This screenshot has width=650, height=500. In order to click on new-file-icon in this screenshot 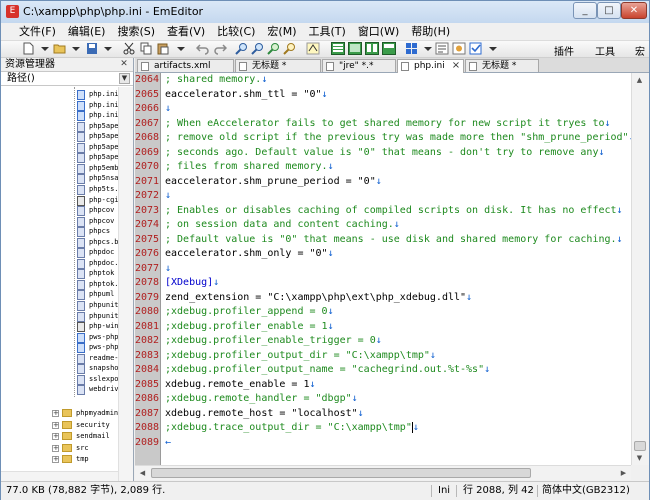, I will do `click(28, 48)`.